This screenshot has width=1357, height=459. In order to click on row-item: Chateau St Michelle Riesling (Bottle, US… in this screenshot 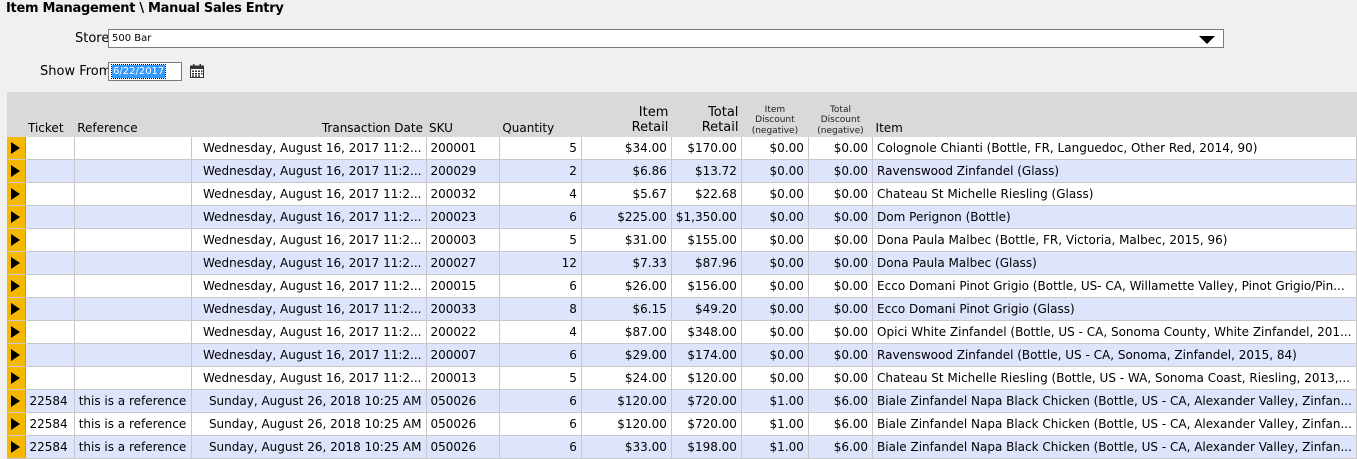, I will do `click(1114, 378)`.